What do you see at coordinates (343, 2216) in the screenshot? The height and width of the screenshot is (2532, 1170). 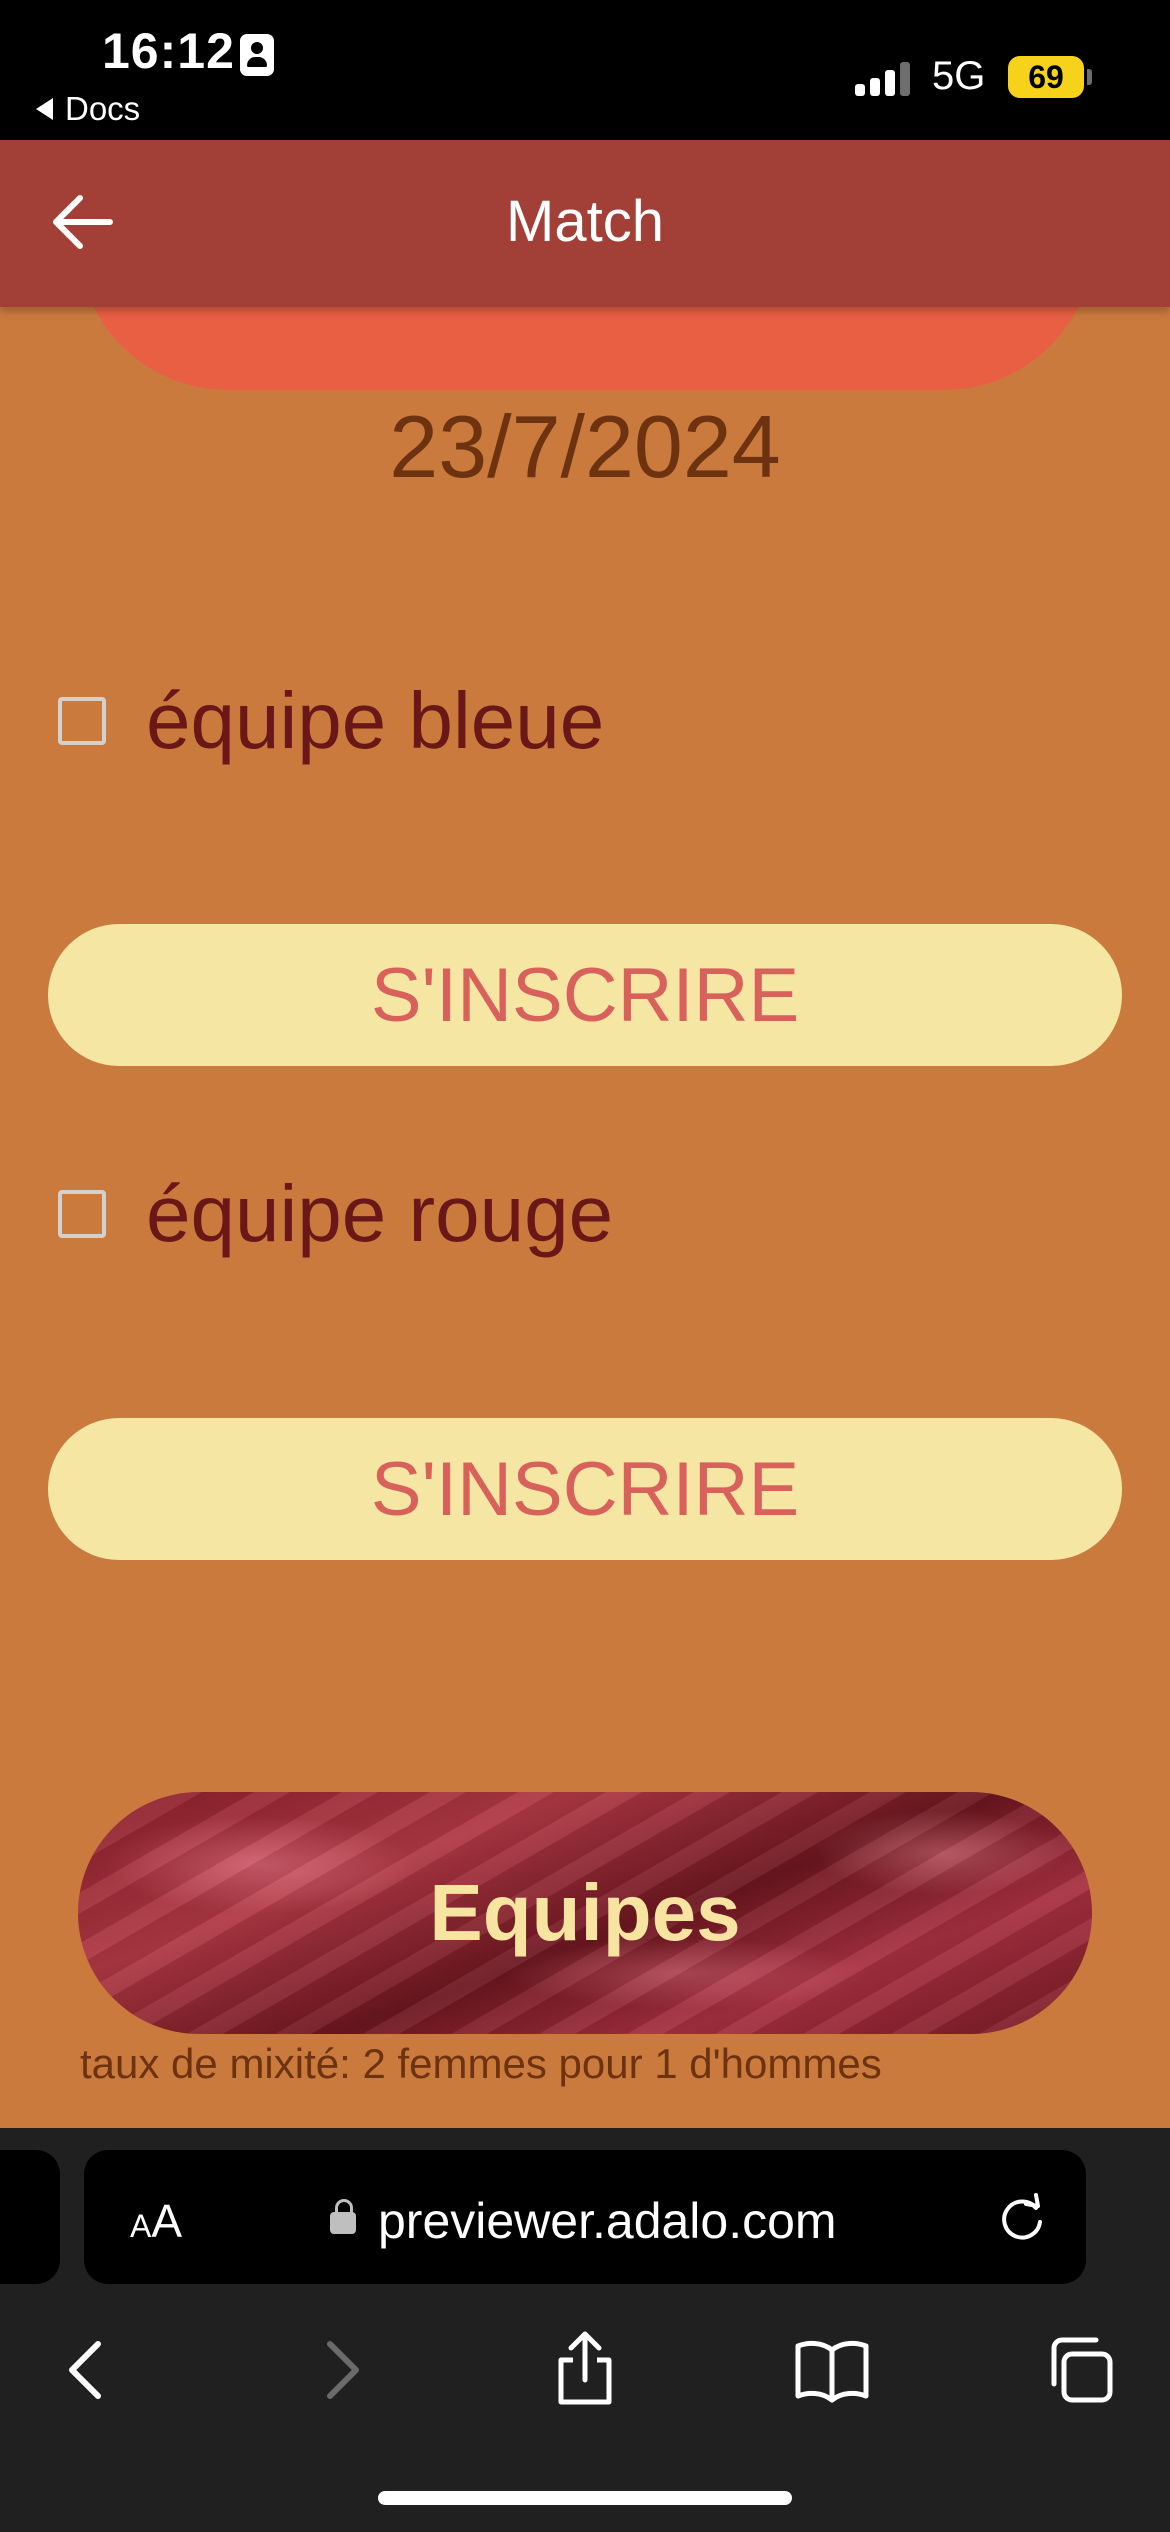 I see `lock-icon` at bounding box center [343, 2216].